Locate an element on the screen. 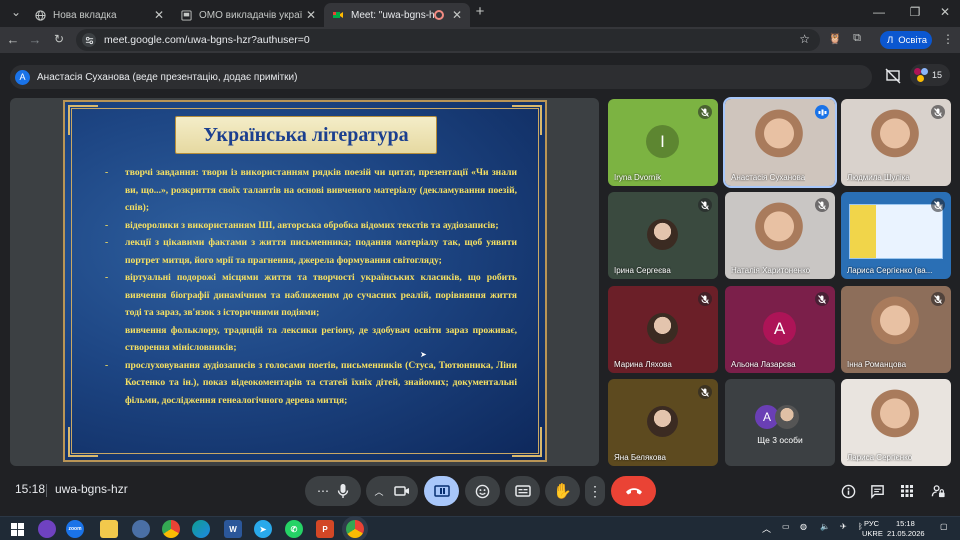 Image resolution: width=960 pixels, height=540 pixels. app-tray-icon: ◍ is located at coordinates (803, 526).